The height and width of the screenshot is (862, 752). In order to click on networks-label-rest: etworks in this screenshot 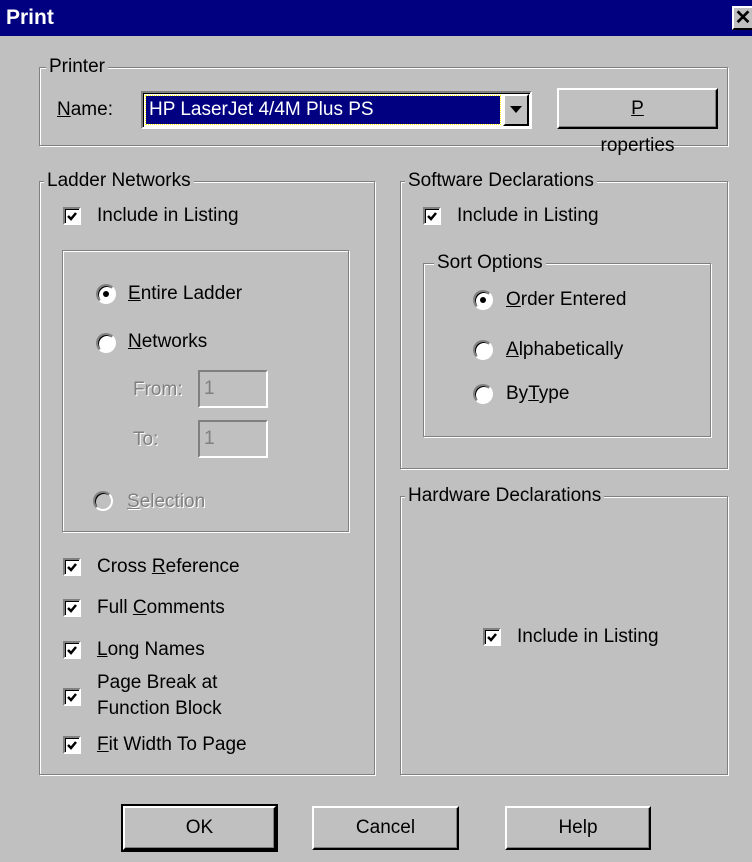, I will do `click(174, 341)`.